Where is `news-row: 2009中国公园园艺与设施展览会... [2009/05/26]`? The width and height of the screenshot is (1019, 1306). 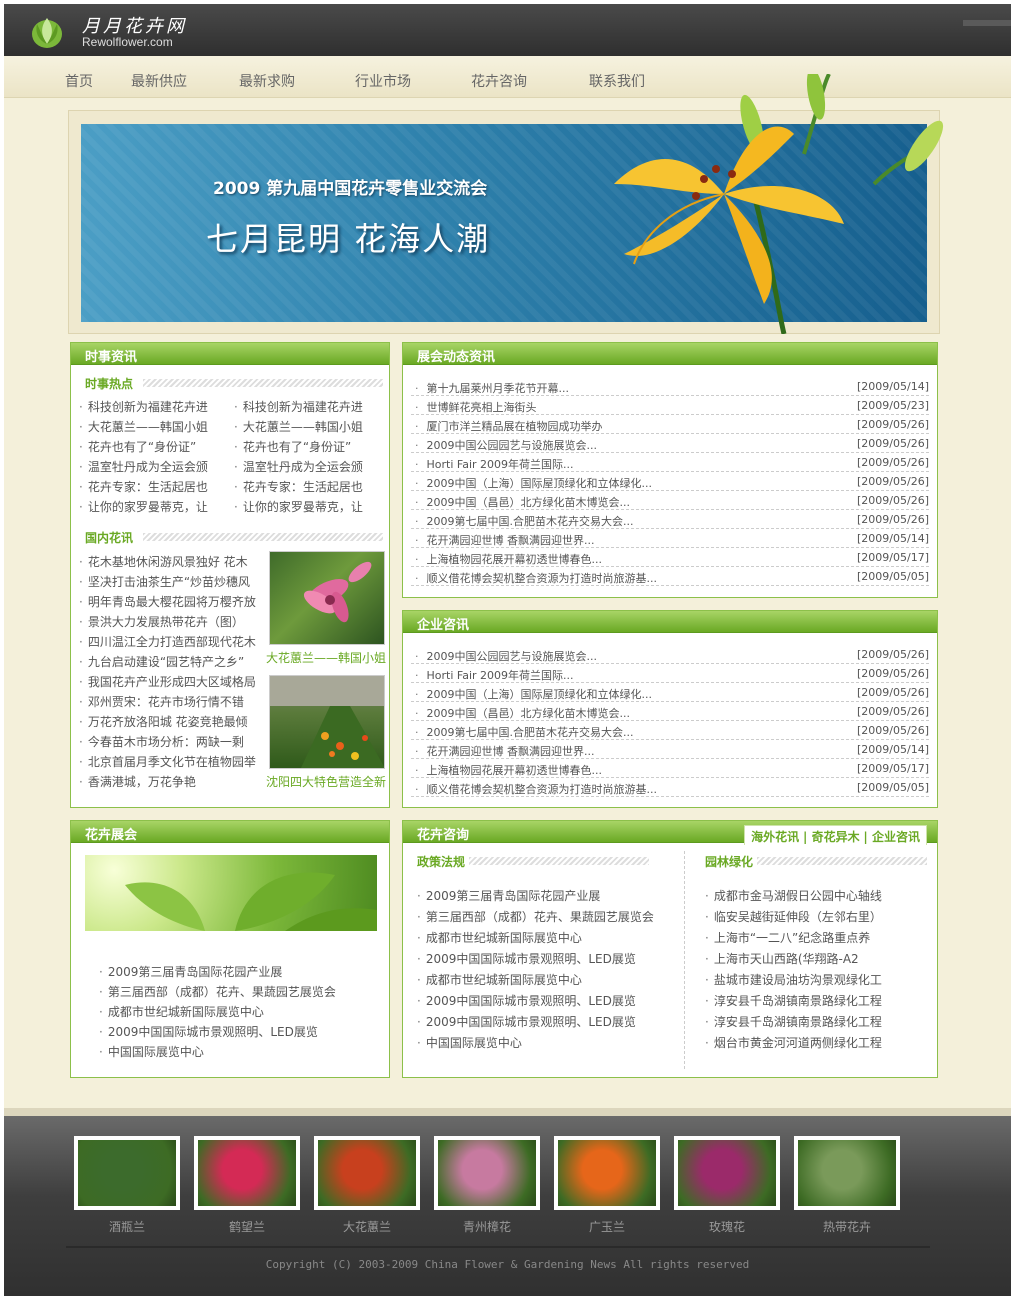 news-row: 2009中国公园园艺与设施展览会... [2009/05/26] is located at coordinates (670, 654).